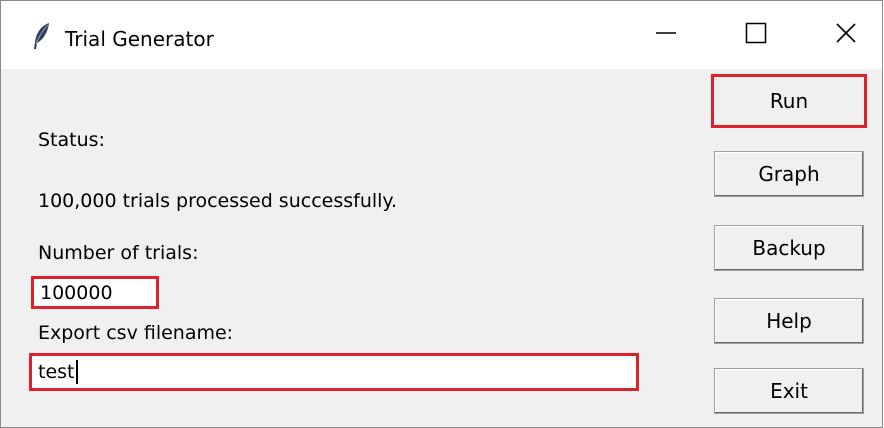 This screenshot has width=884, height=428. I want to click on export-filename-input: test, so click(334, 372).